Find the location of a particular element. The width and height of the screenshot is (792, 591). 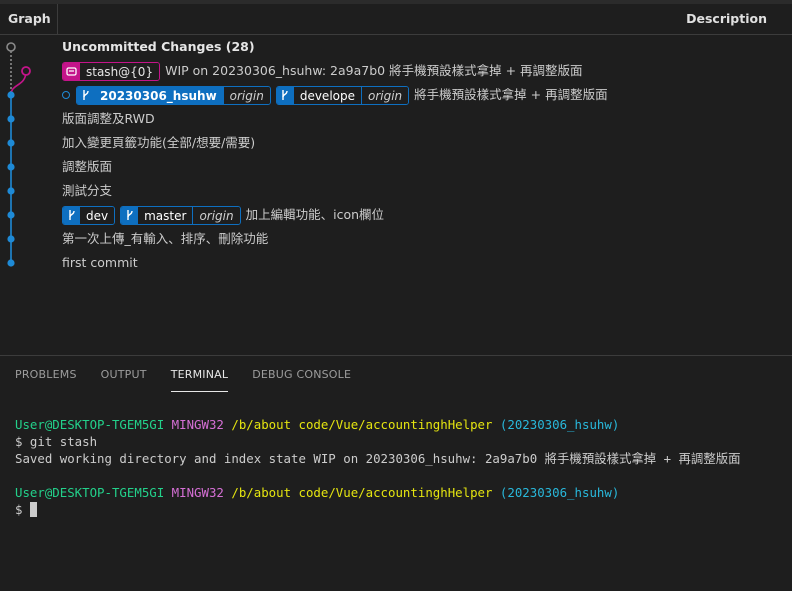

commit-row: first commit is located at coordinates (100, 263).